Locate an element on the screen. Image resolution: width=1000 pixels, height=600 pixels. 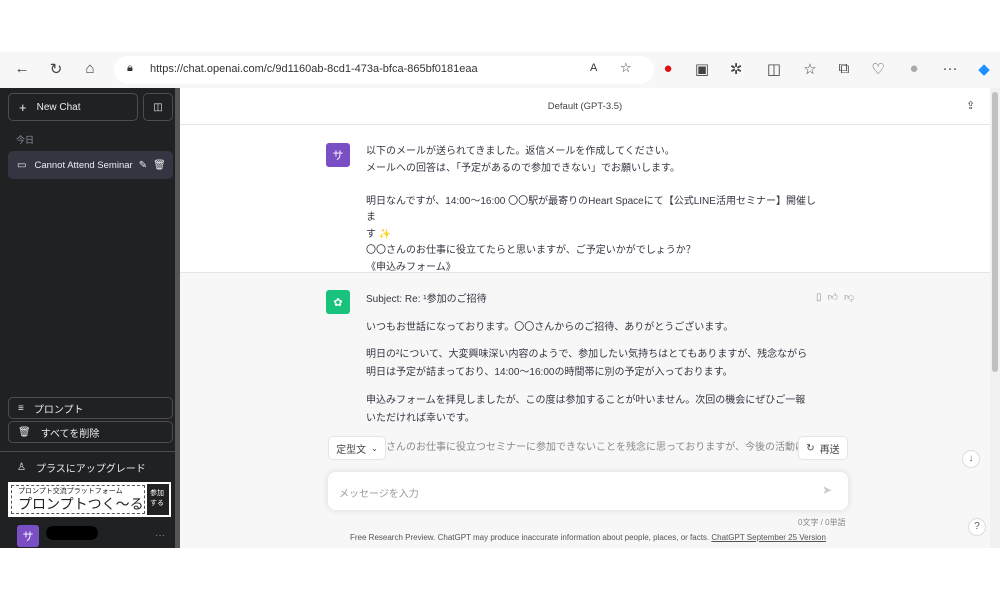
banner-join-button: 参加する is located at coordinates (158, 499).